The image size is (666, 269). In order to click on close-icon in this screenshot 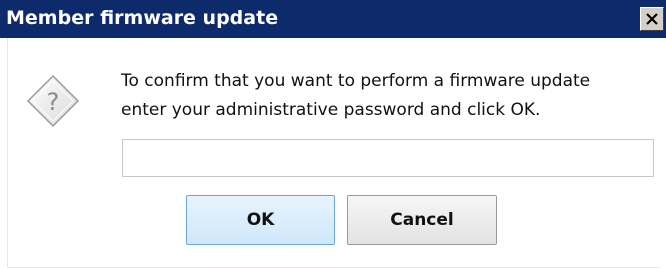, I will do `click(652, 19)`.